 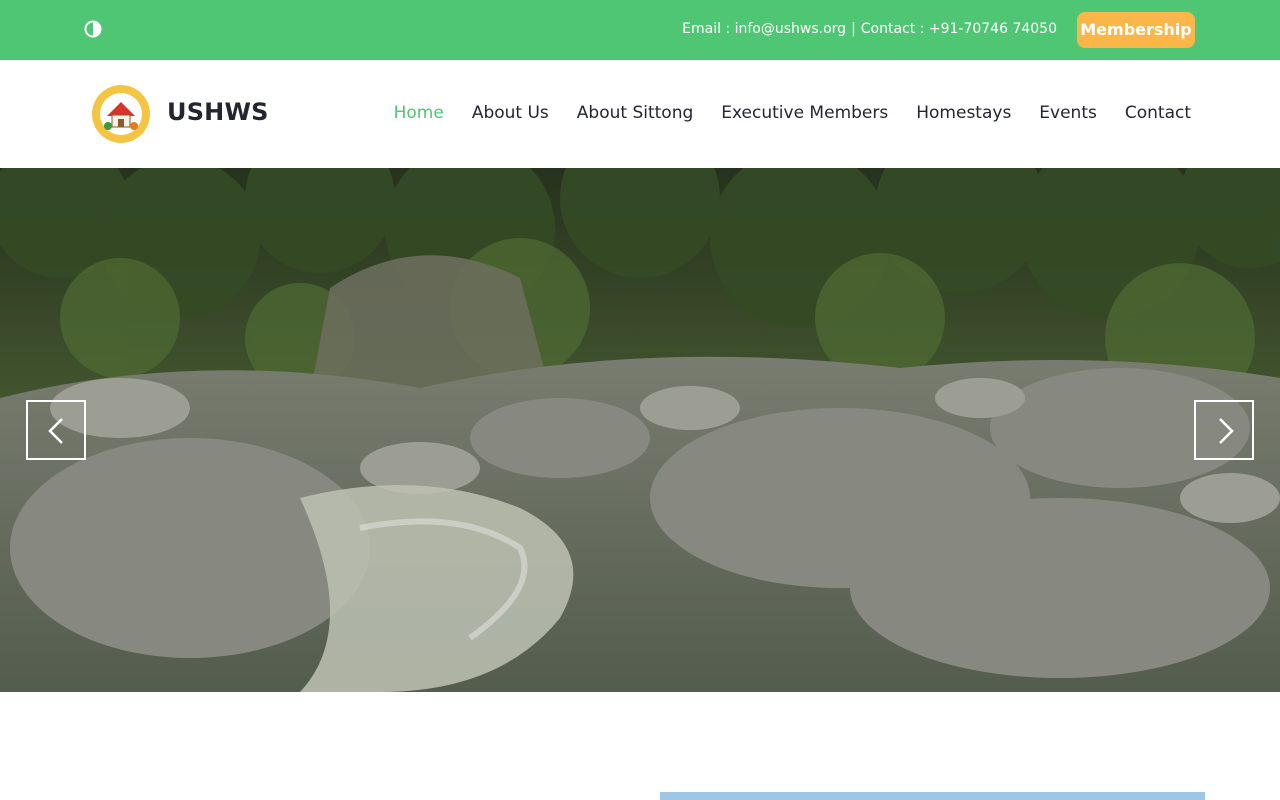 What do you see at coordinates (121, 114) in the screenshot?
I see `logo` at bounding box center [121, 114].